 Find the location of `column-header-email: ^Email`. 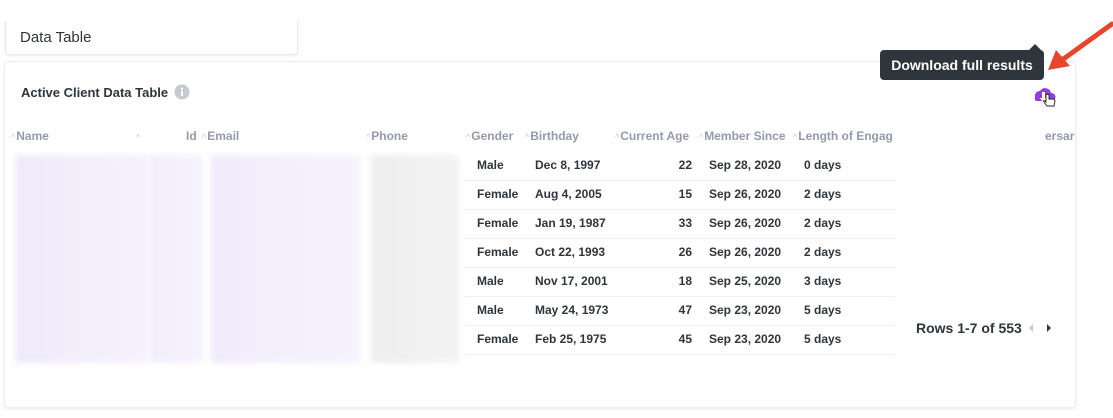

column-header-email: ^Email is located at coordinates (220, 136).